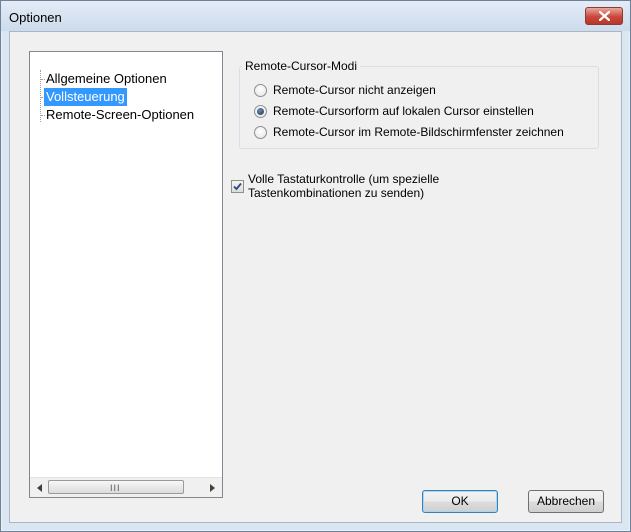 This screenshot has width=631, height=532. I want to click on title-bar: Optionen, so click(315, 16).